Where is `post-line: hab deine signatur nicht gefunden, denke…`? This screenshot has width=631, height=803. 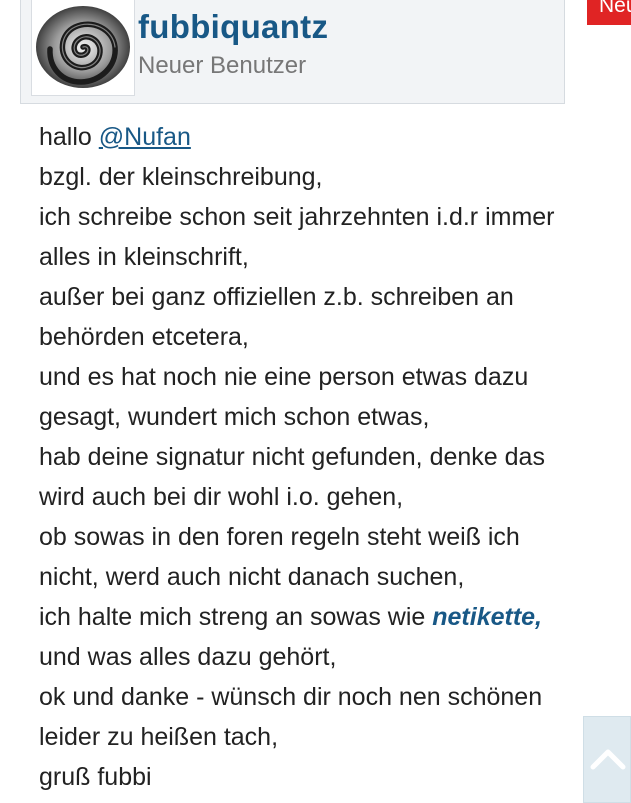
post-line: hab deine signatur nicht gefunden, denke… is located at coordinates (292, 457).